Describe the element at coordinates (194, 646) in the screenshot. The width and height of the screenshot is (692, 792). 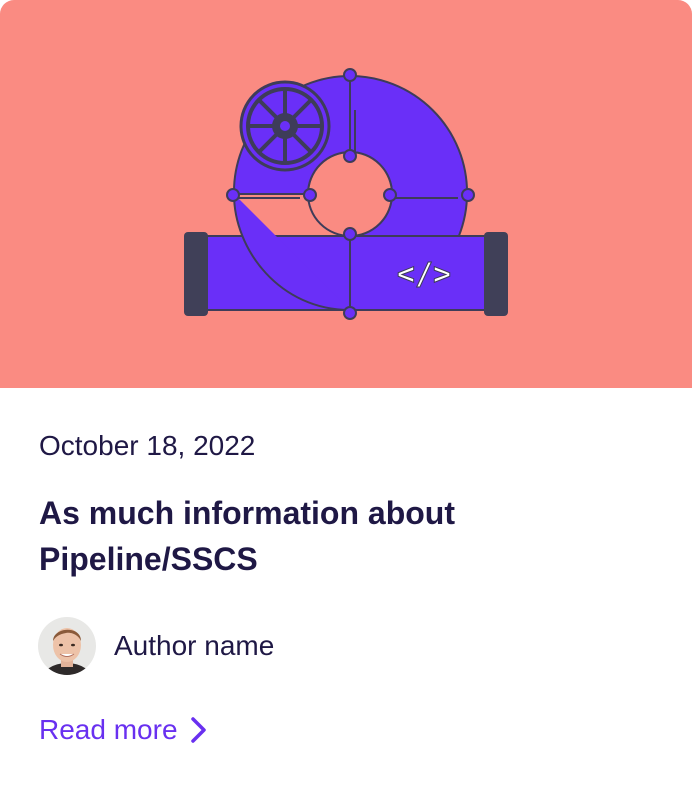
I see `author-name: Author name` at that location.